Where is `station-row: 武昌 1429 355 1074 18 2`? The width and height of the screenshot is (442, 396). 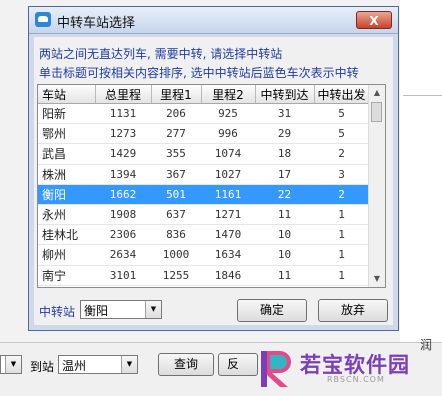 station-row: 武昌 1429 355 1074 18 2 is located at coordinates (203, 154).